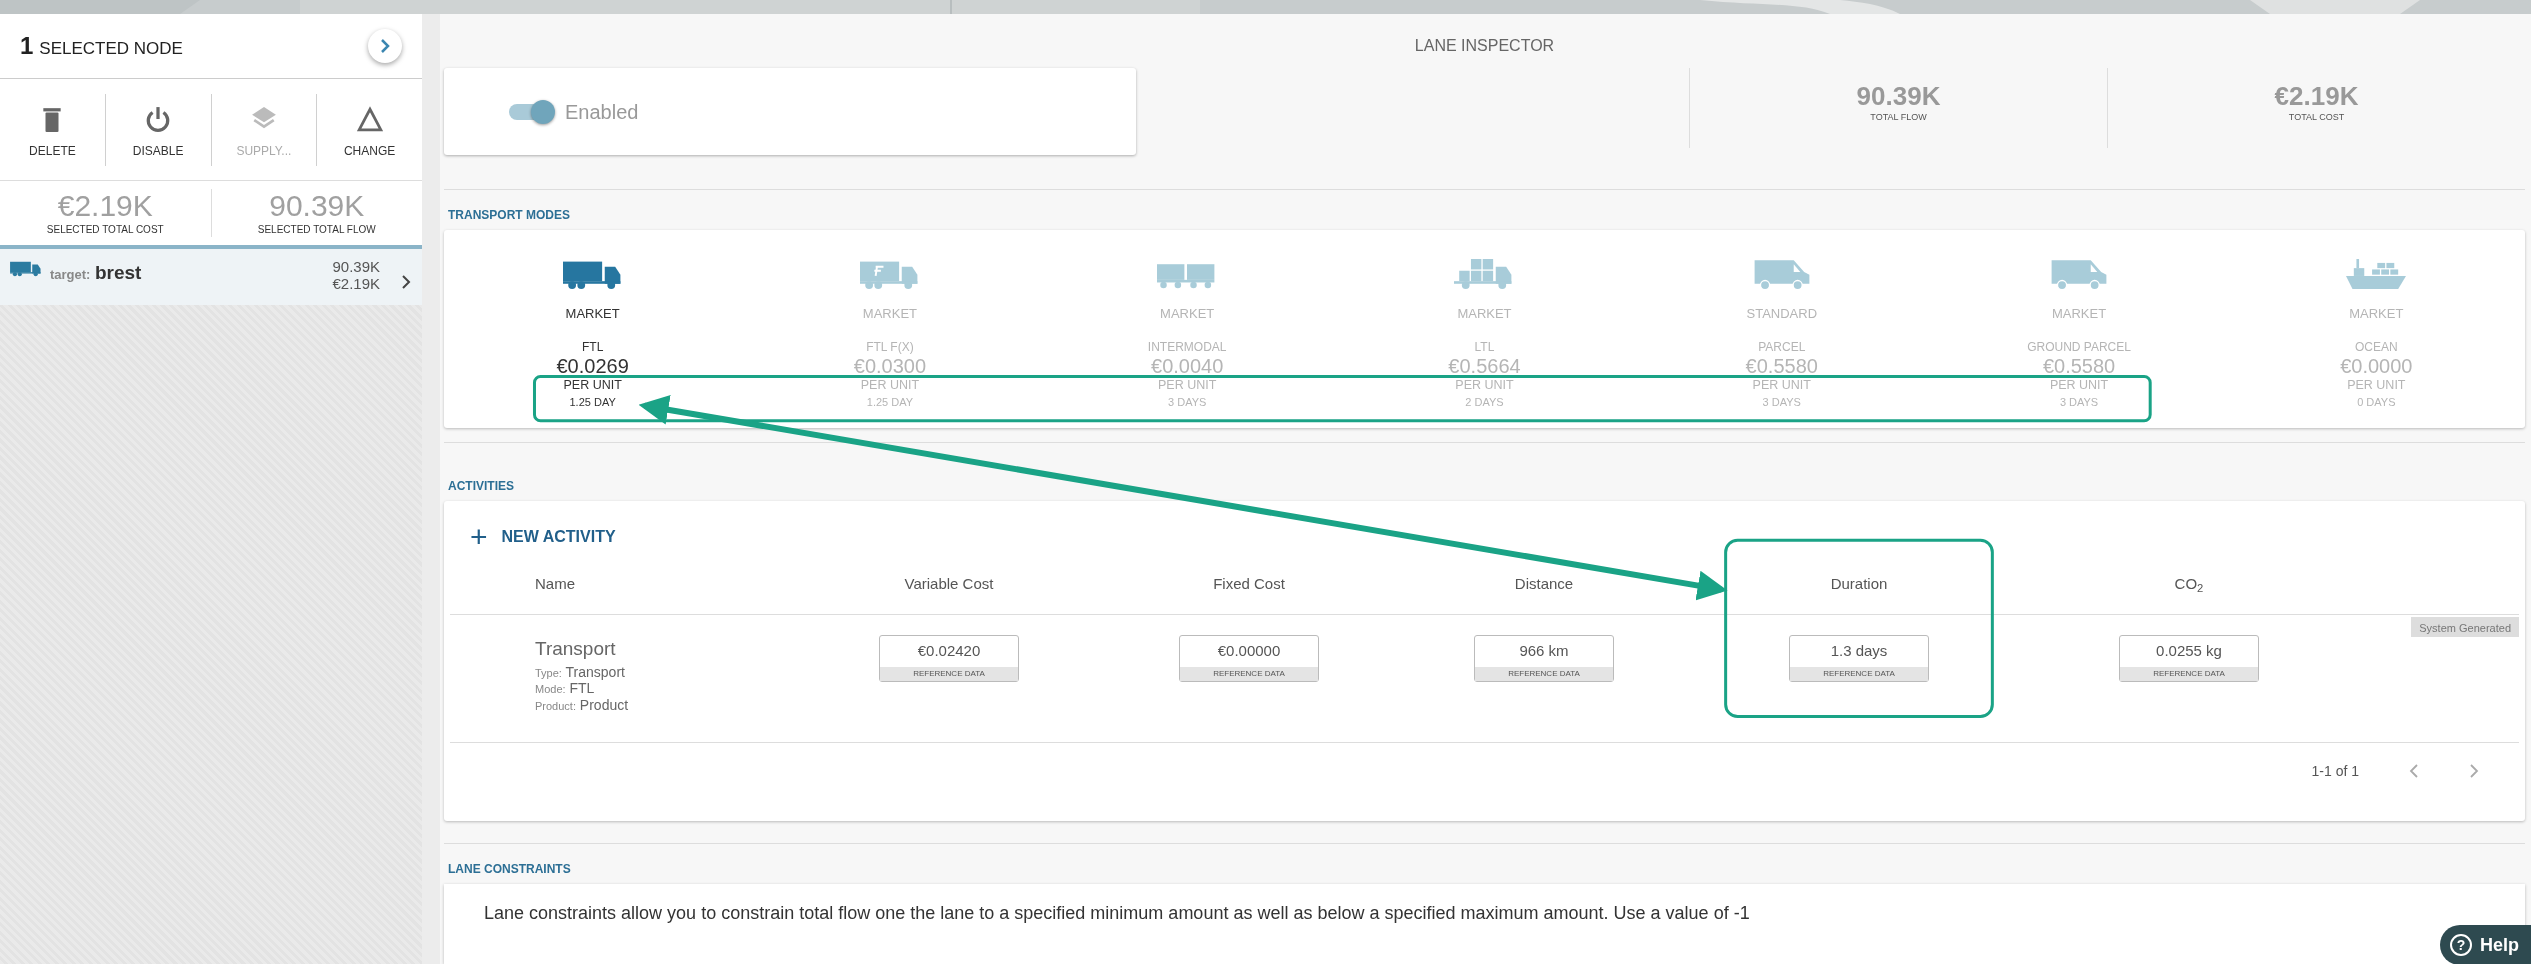 This screenshot has height=964, width=2531. What do you see at coordinates (2189, 658) in the screenshot?
I see `value-field: 0.0255 kg REFERENCE DATA` at bounding box center [2189, 658].